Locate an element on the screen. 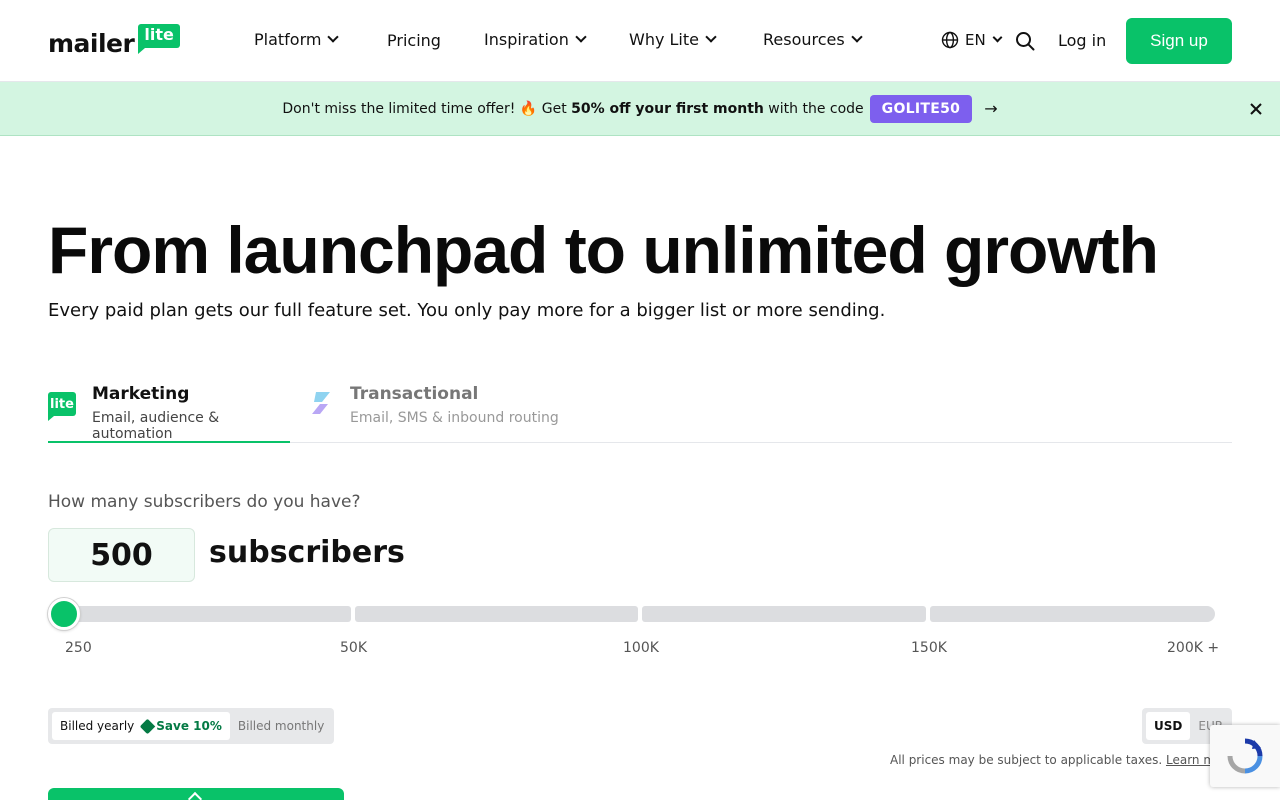 The image size is (1280, 800). search-icon is located at coordinates (1025, 41).